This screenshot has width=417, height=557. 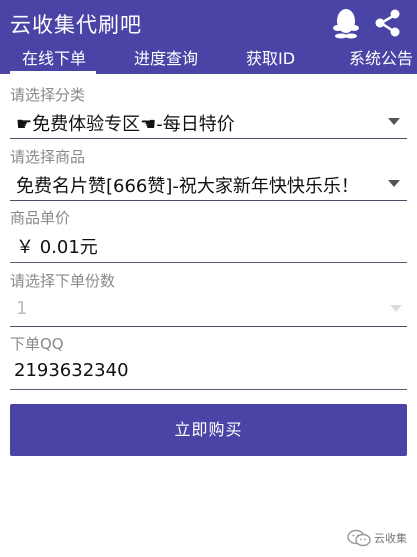 What do you see at coordinates (57, 247) in the screenshot?
I see `unit-price-value: ￥ 0.01元` at bounding box center [57, 247].